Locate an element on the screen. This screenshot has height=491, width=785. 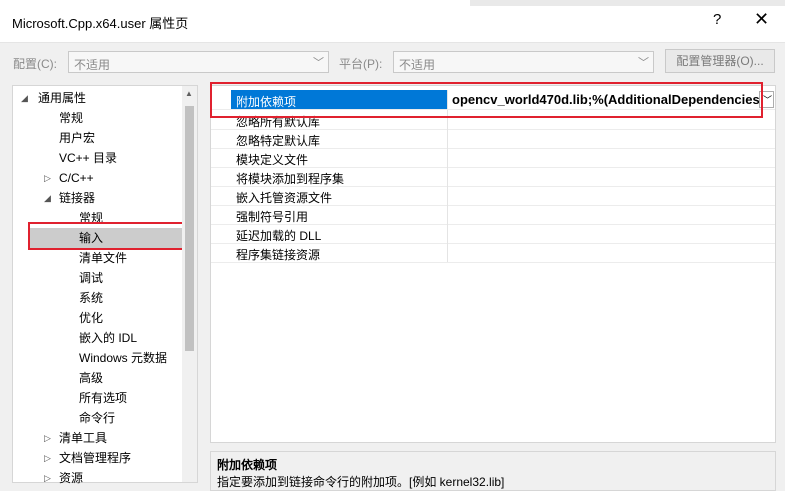
platform-select-value: 不适用 is located at coordinates (417, 65).